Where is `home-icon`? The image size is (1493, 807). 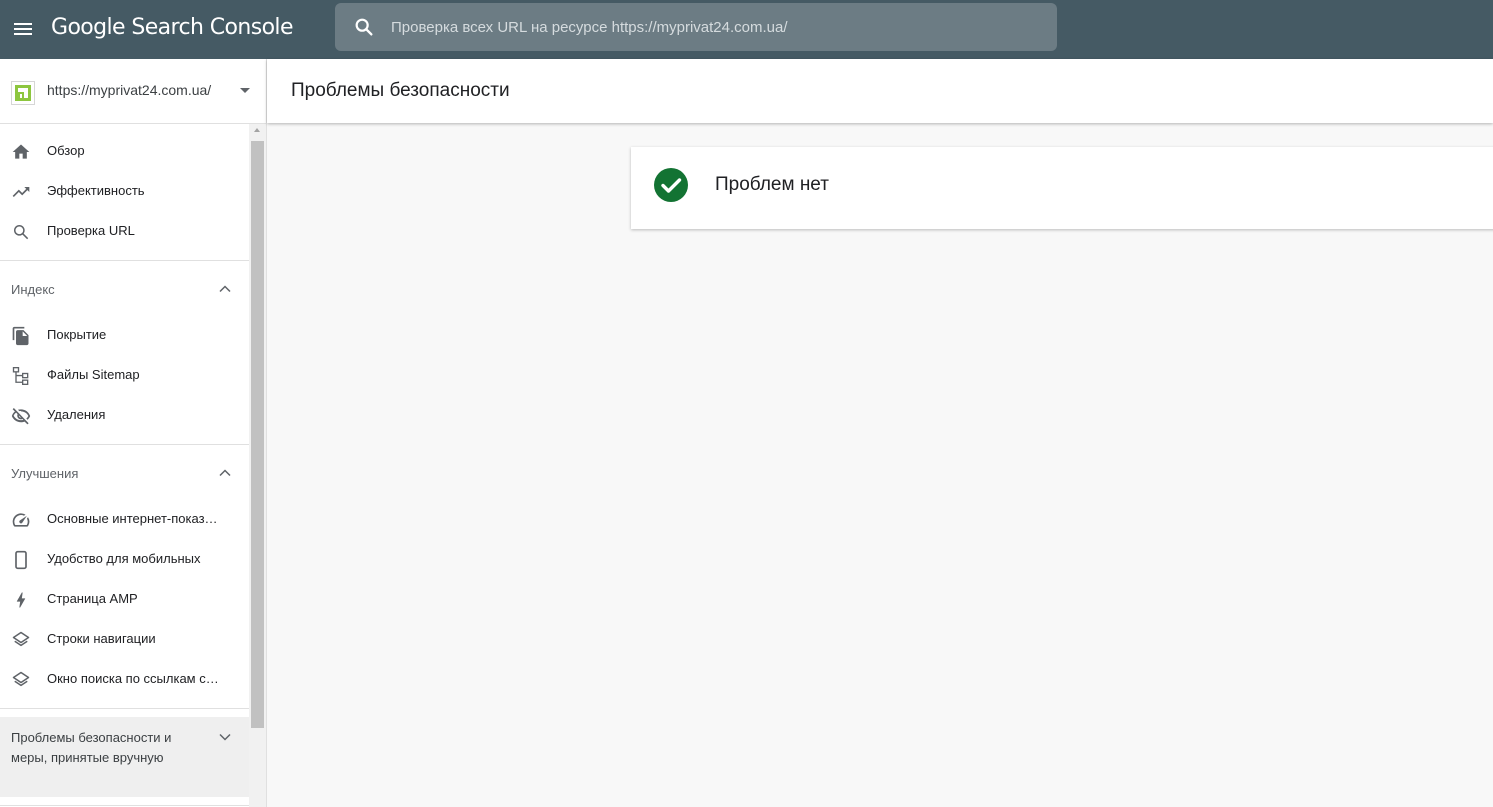
home-icon is located at coordinates (21, 151).